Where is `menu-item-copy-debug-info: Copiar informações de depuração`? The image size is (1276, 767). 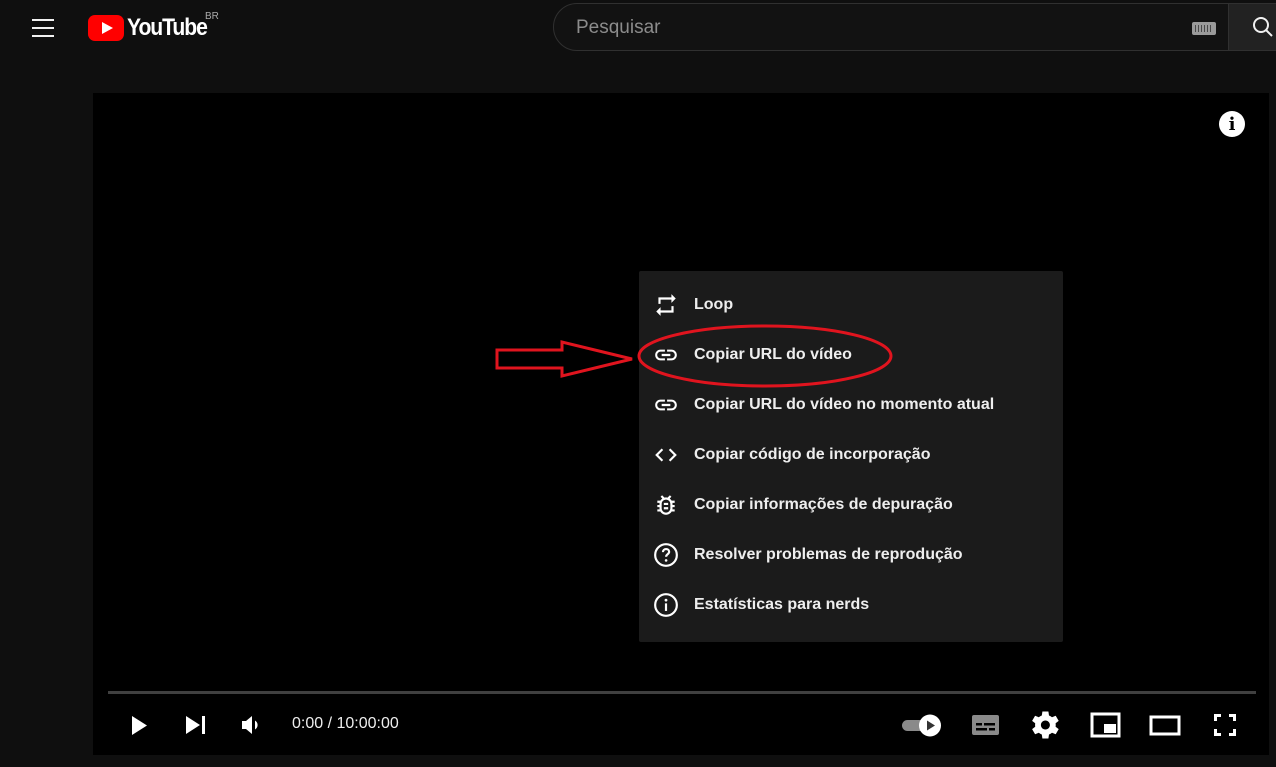
menu-item-copy-debug-info: Copiar informações de depuração is located at coordinates (851, 505).